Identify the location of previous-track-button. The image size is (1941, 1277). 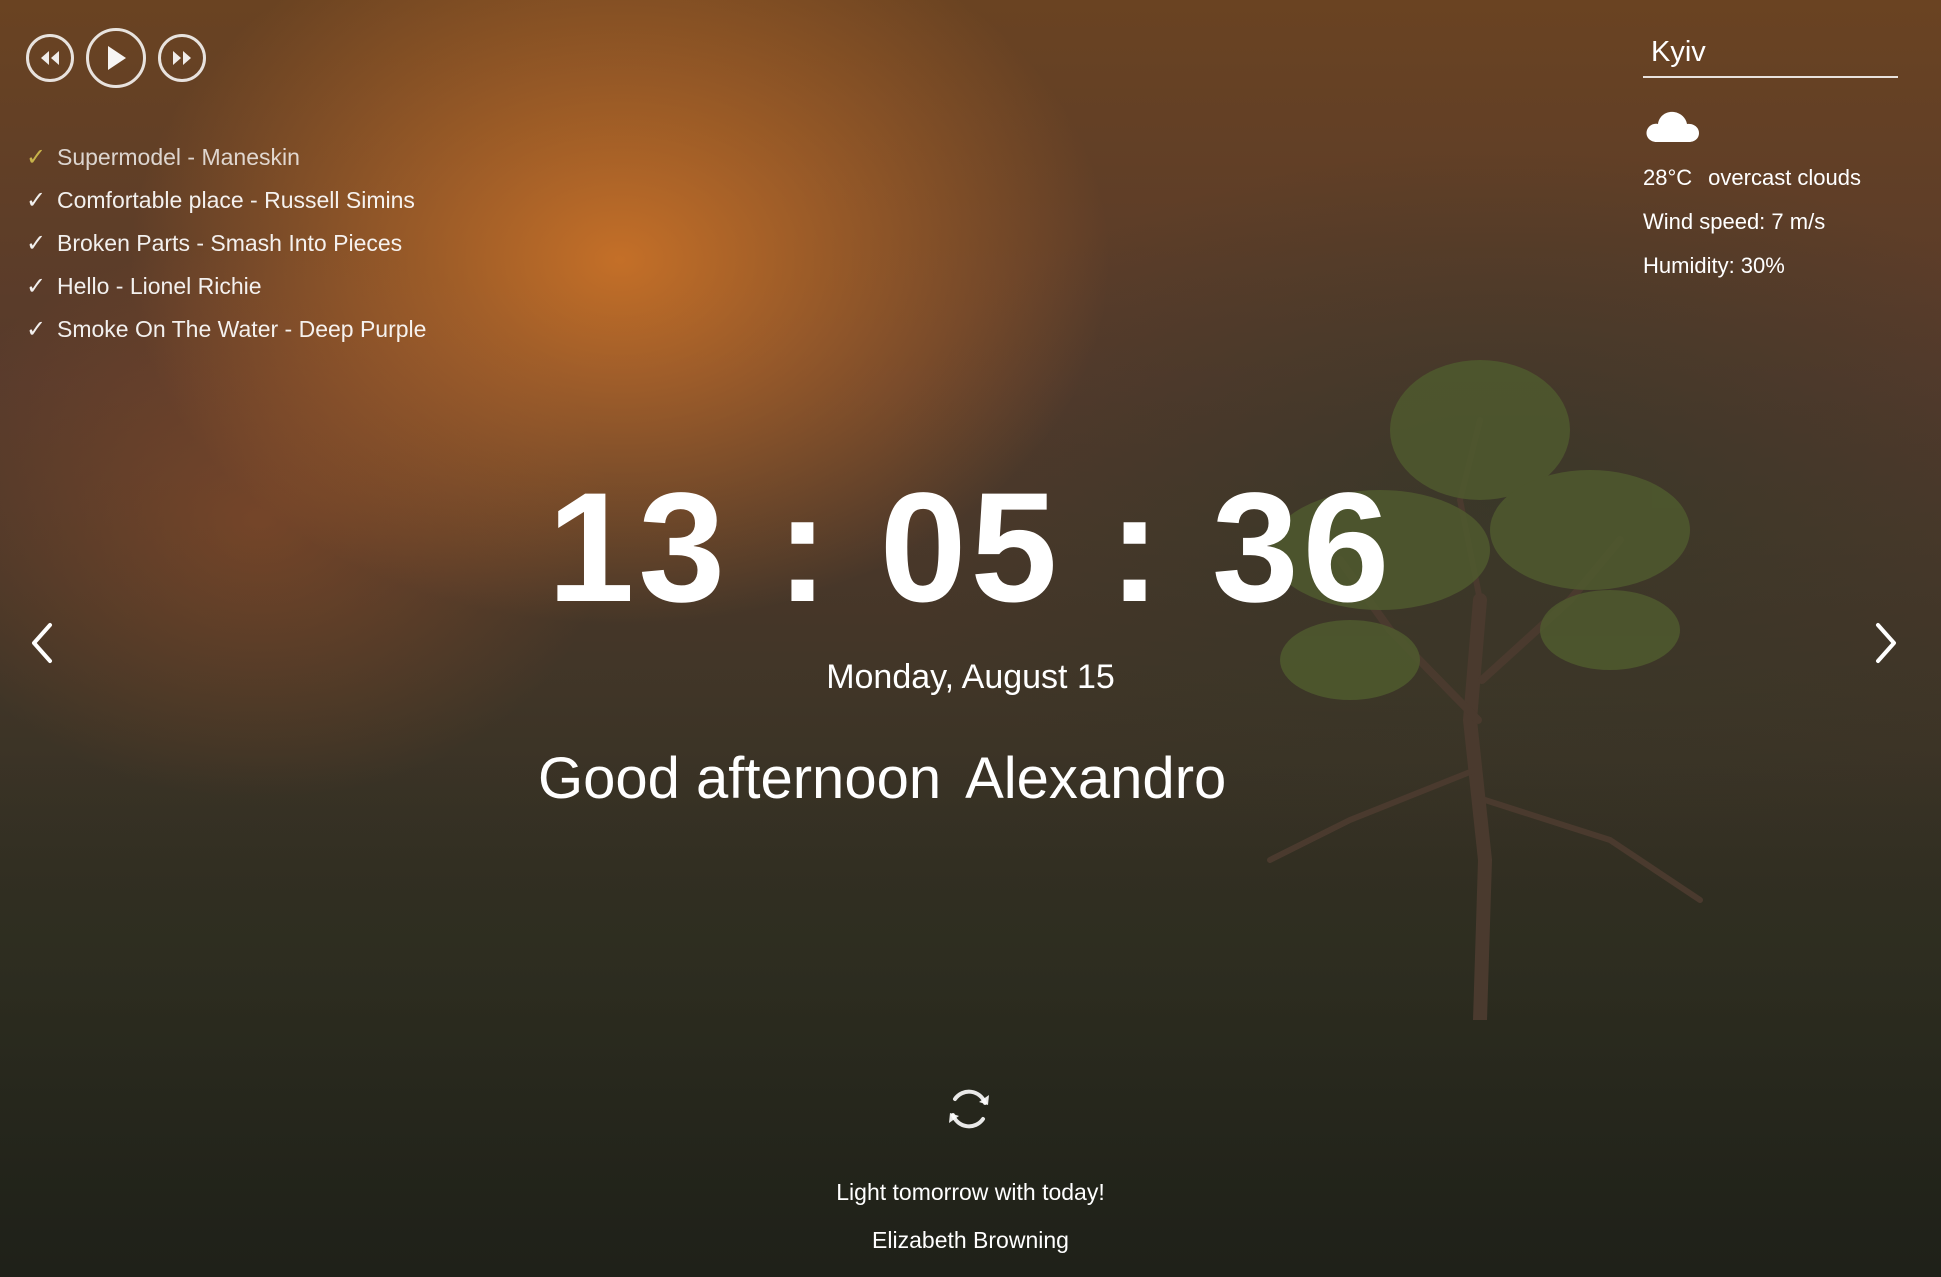
(50, 58).